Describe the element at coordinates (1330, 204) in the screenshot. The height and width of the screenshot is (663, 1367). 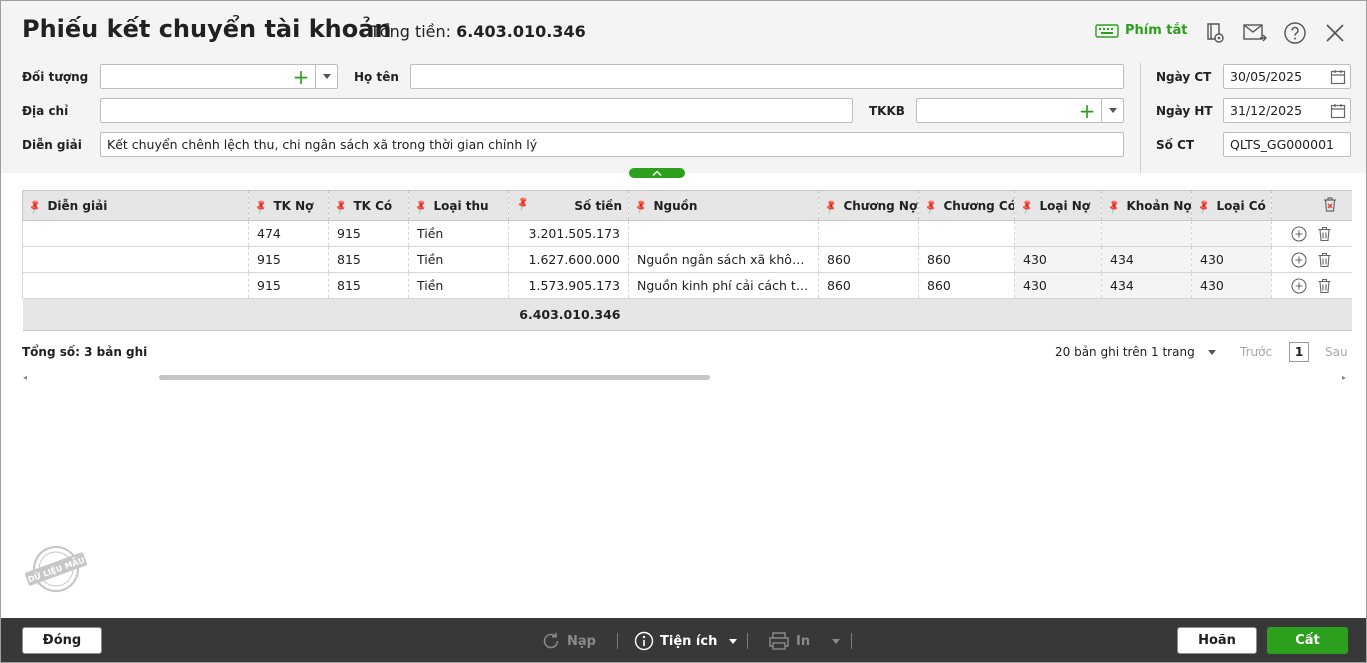
I see `delete-all-icon` at that location.